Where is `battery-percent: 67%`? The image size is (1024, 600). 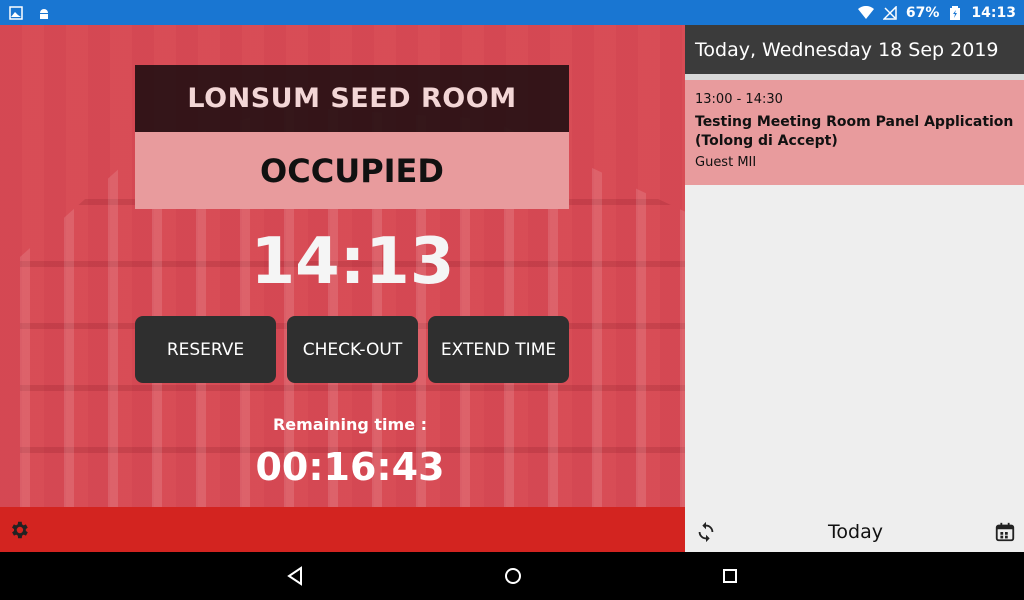 battery-percent: 67% is located at coordinates (922, 12).